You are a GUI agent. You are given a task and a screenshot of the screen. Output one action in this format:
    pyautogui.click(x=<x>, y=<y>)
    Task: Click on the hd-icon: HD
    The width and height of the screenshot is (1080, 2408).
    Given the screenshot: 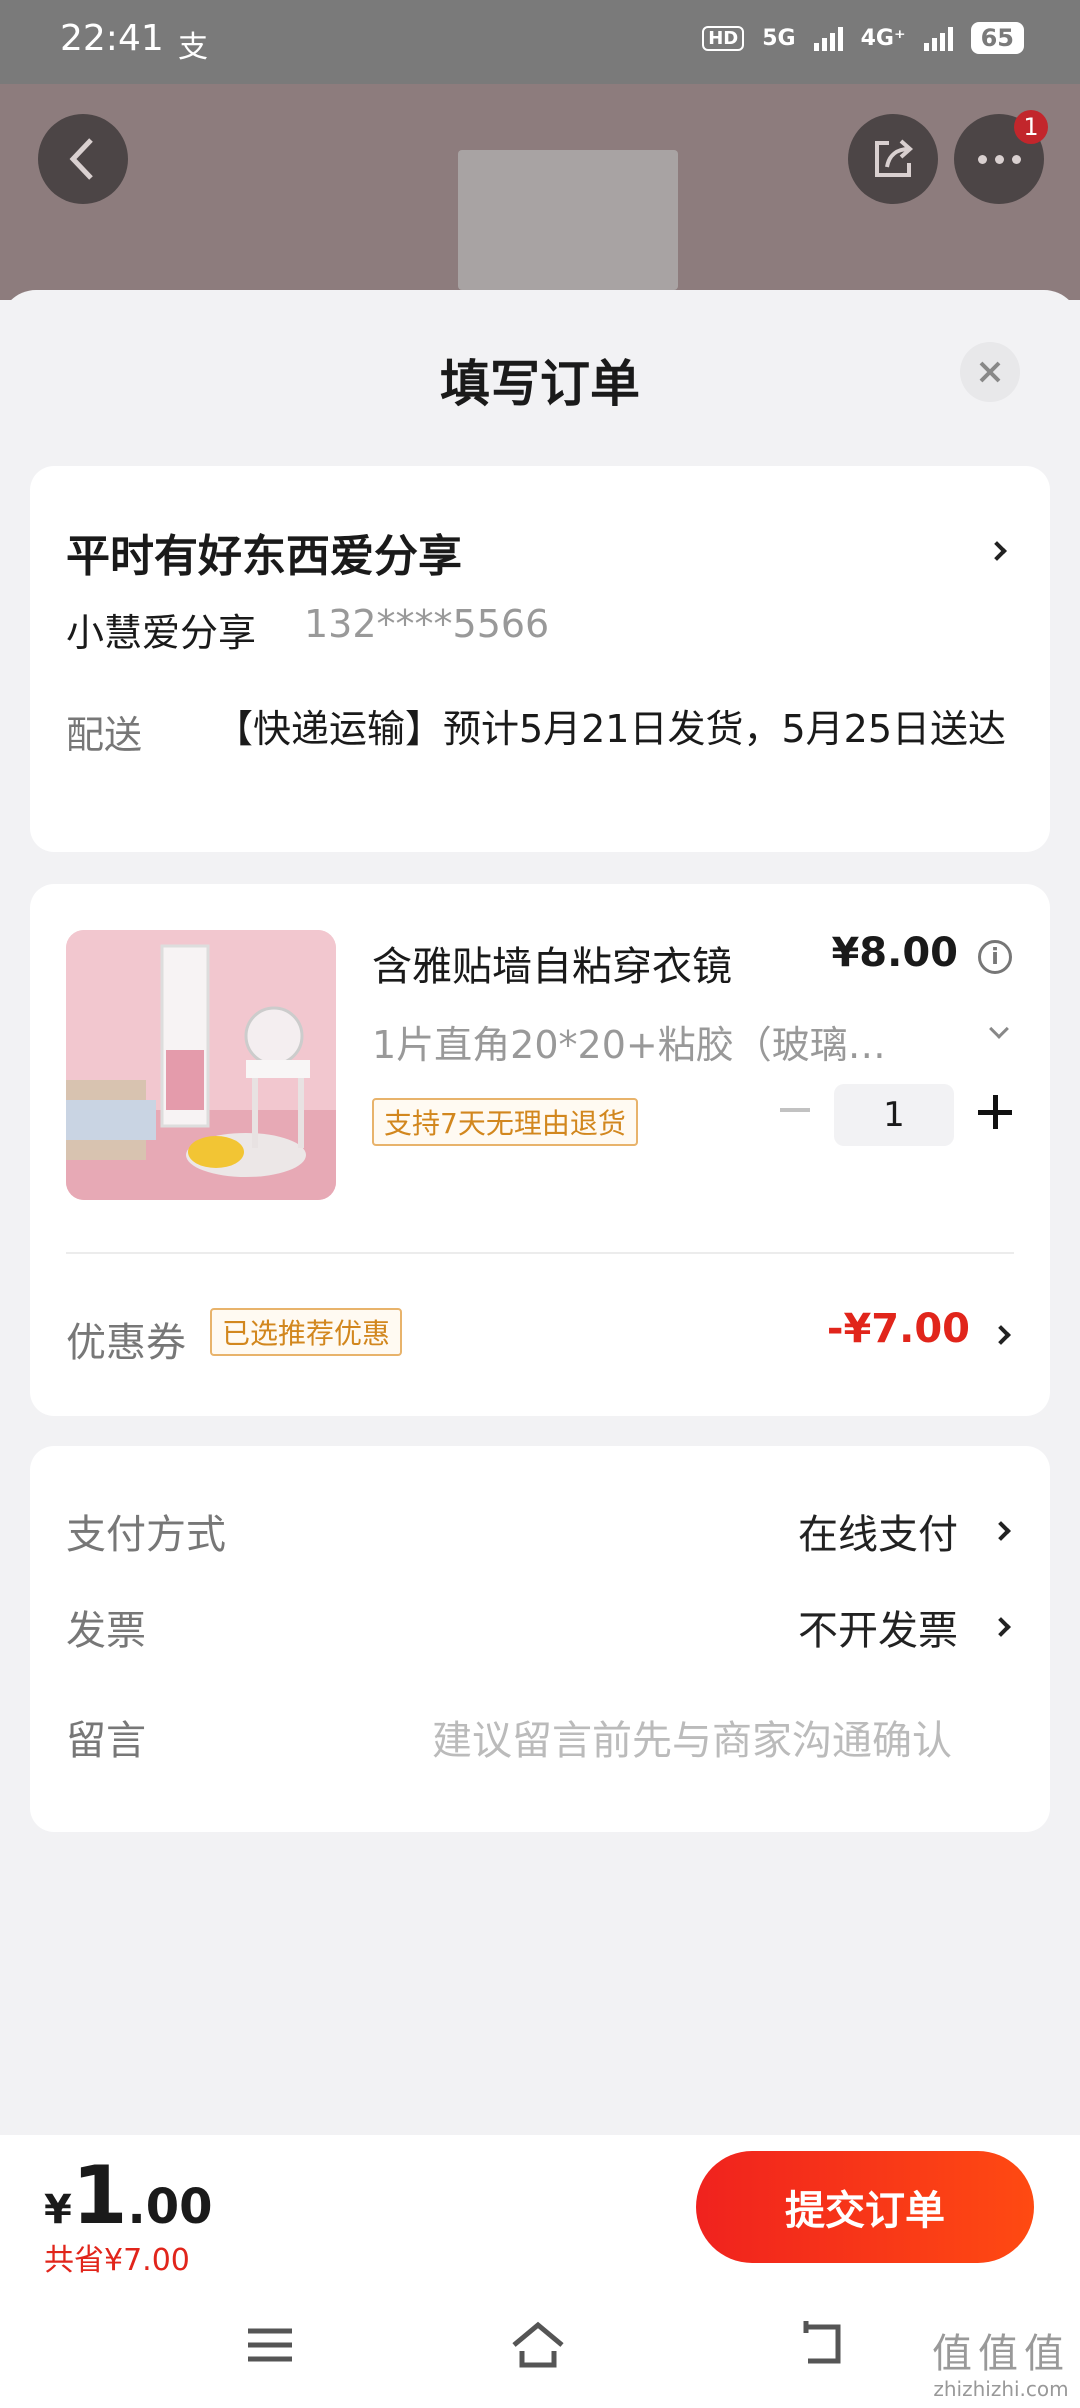 What is the action you would take?
    pyautogui.click(x=723, y=38)
    